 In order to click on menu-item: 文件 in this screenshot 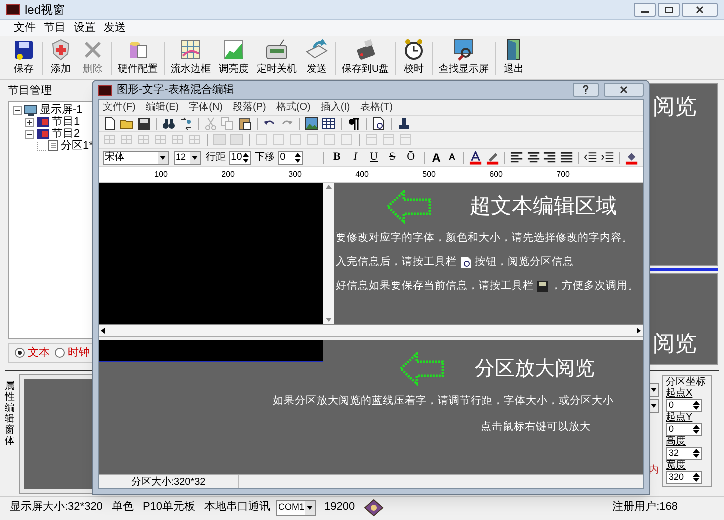, I will do `click(25, 28)`.